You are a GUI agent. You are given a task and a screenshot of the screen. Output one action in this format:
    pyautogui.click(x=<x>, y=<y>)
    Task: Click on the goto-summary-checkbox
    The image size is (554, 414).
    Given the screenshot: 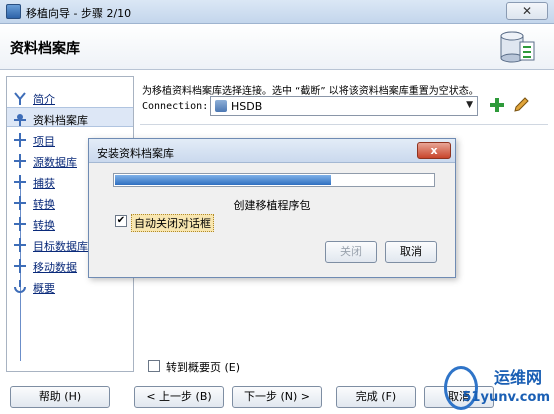 What is the action you would take?
    pyautogui.click(x=154, y=366)
    